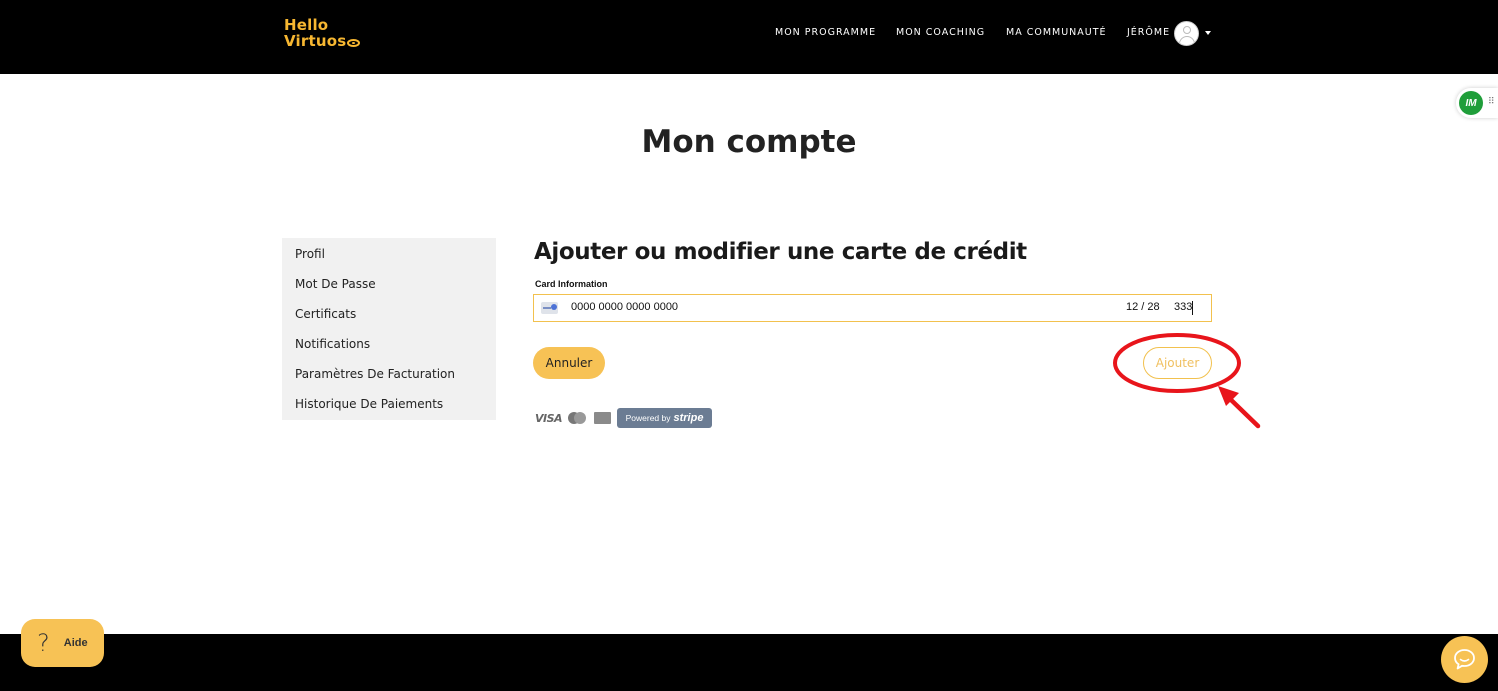 Image resolution: width=1498 pixels, height=691 pixels. Describe the element at coordinates (1187, 40) in the screenshot. I see `avatar-body-icon` at that location.